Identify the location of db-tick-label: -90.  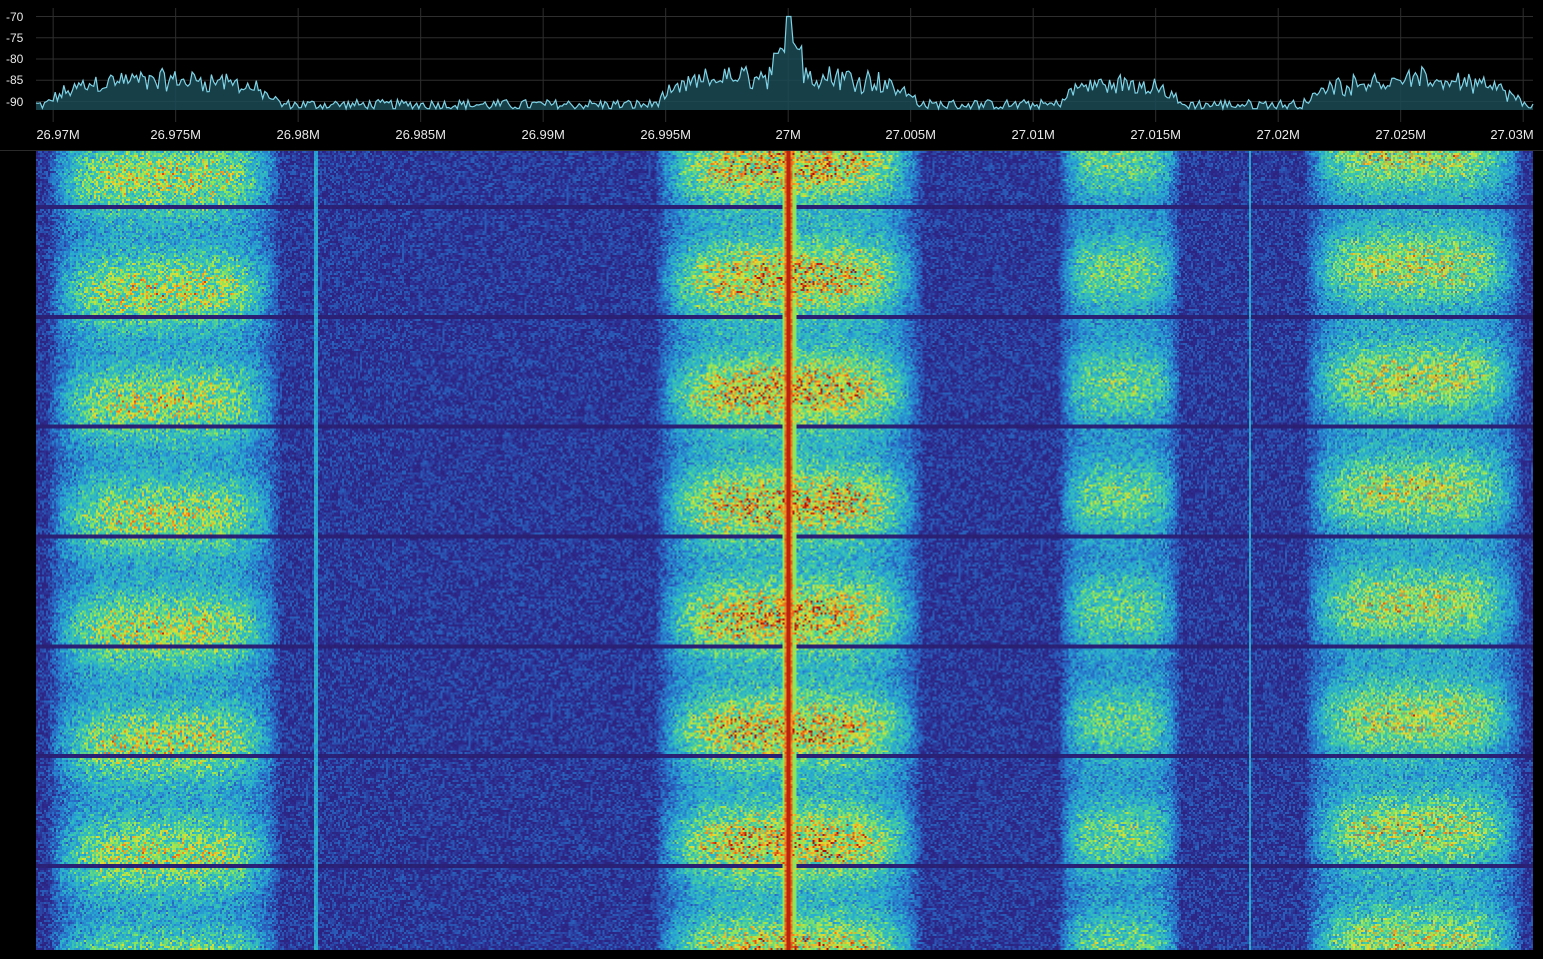
(15, 101).